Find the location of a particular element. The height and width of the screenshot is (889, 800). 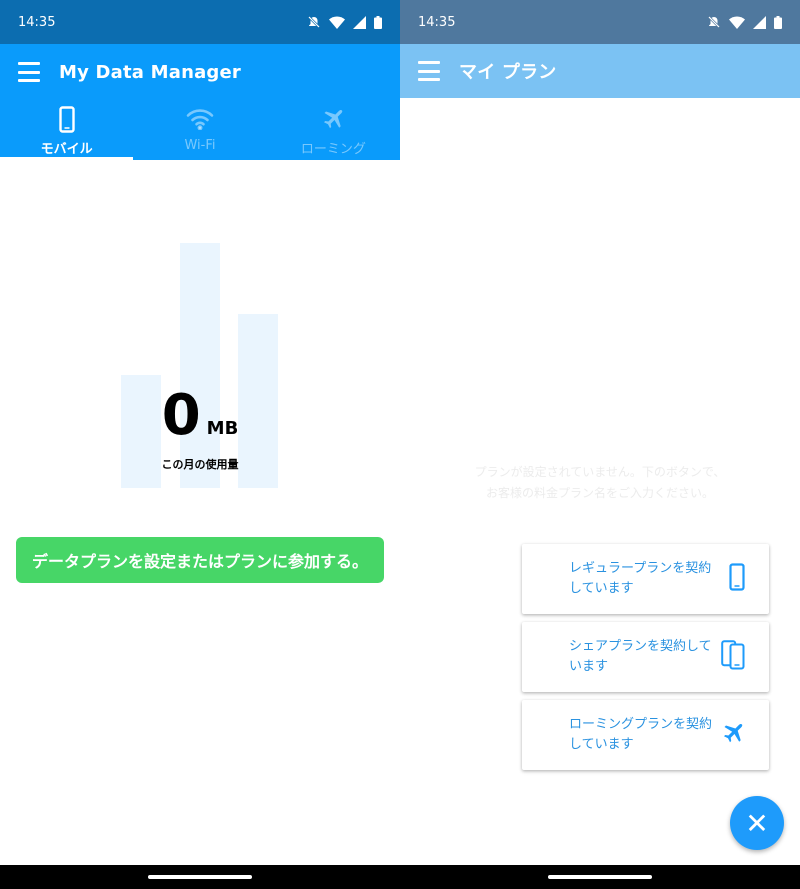

usage-total: 0 MB is located at coordinates (200, 416).